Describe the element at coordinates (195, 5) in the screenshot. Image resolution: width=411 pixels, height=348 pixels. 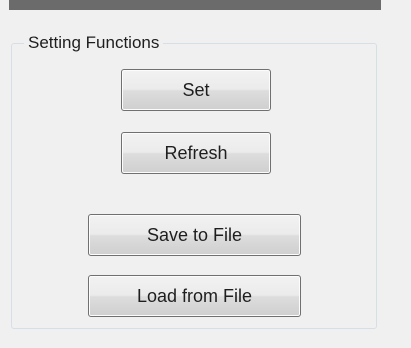
I see `top-separator-bar` at that location.